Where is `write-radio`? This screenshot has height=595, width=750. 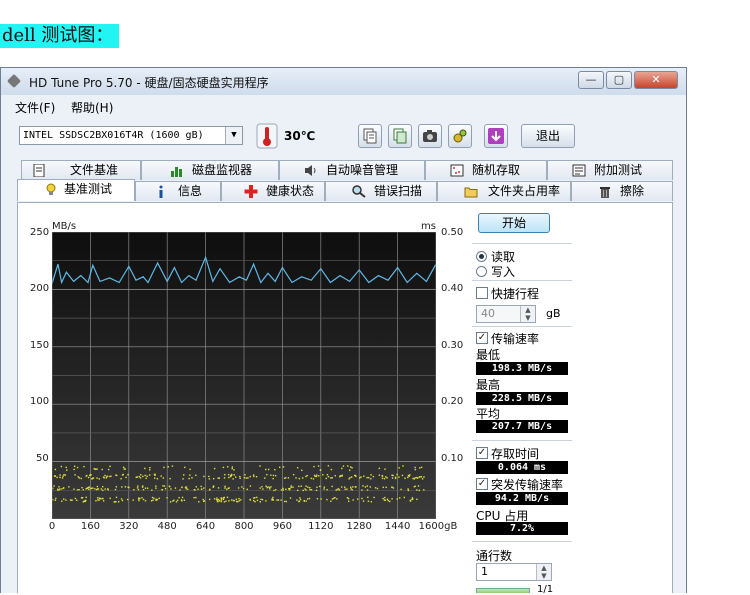
write-radio is located at coordinates (481, 271).